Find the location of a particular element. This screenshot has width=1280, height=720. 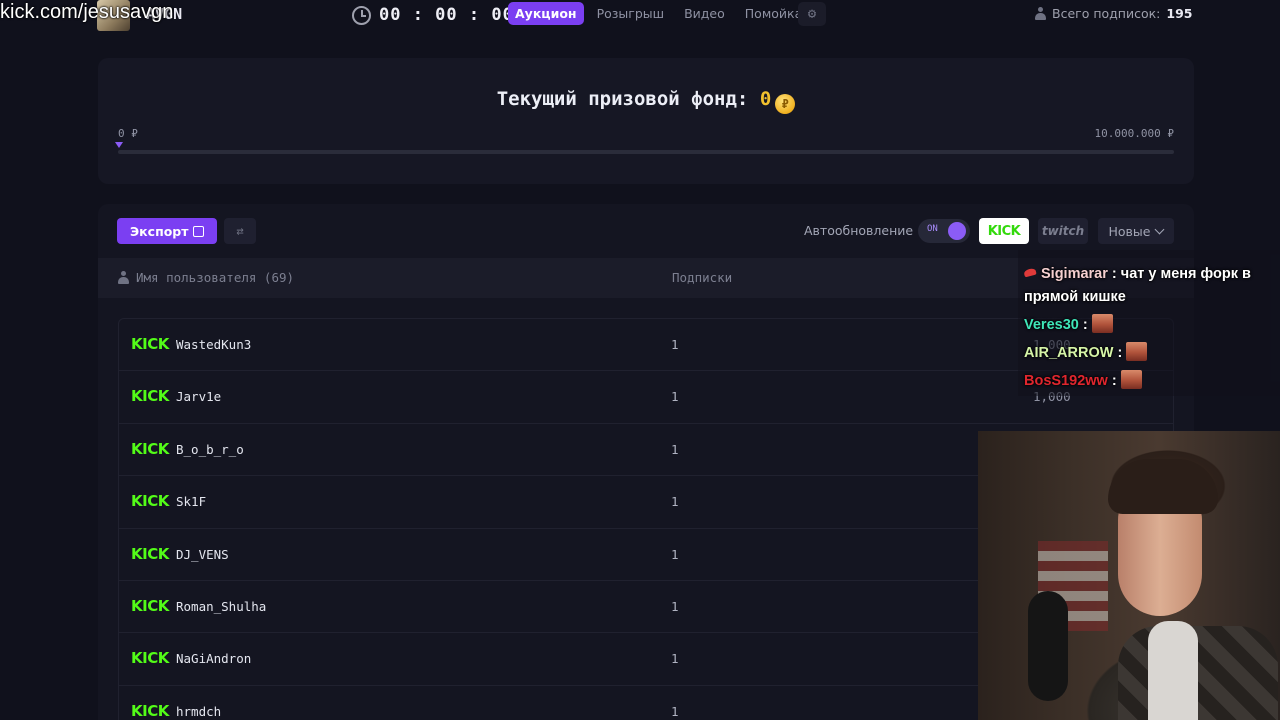

main-nav: Аукцион Розыгрыш Видео Помойка is located at coordinates (658, 13).